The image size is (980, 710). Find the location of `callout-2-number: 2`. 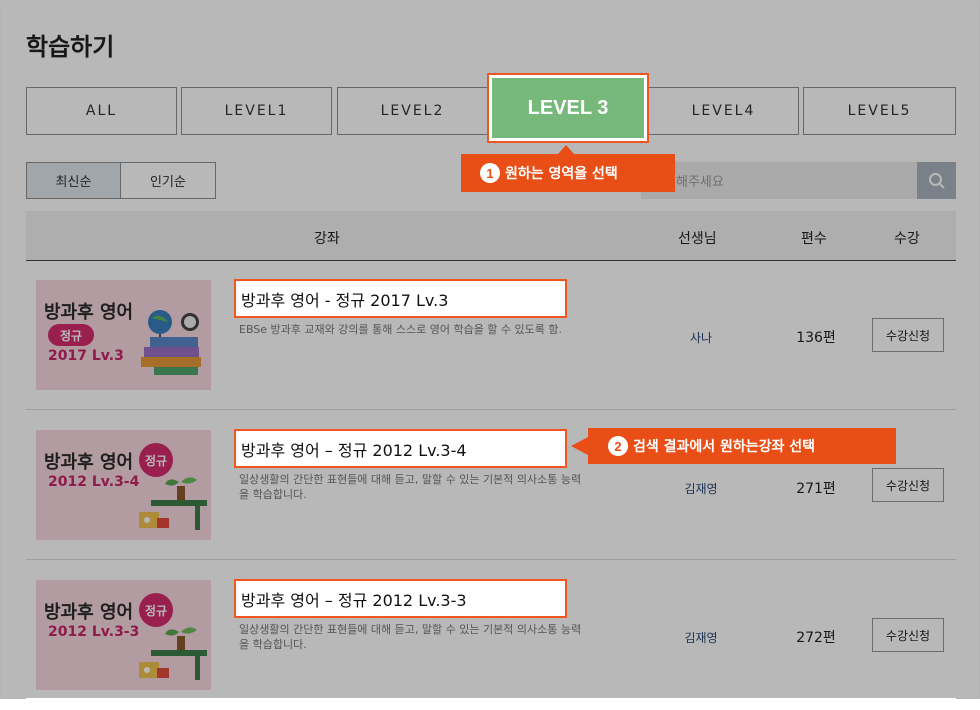

callout-2-number: 2 is located at coordinates (618, 446).